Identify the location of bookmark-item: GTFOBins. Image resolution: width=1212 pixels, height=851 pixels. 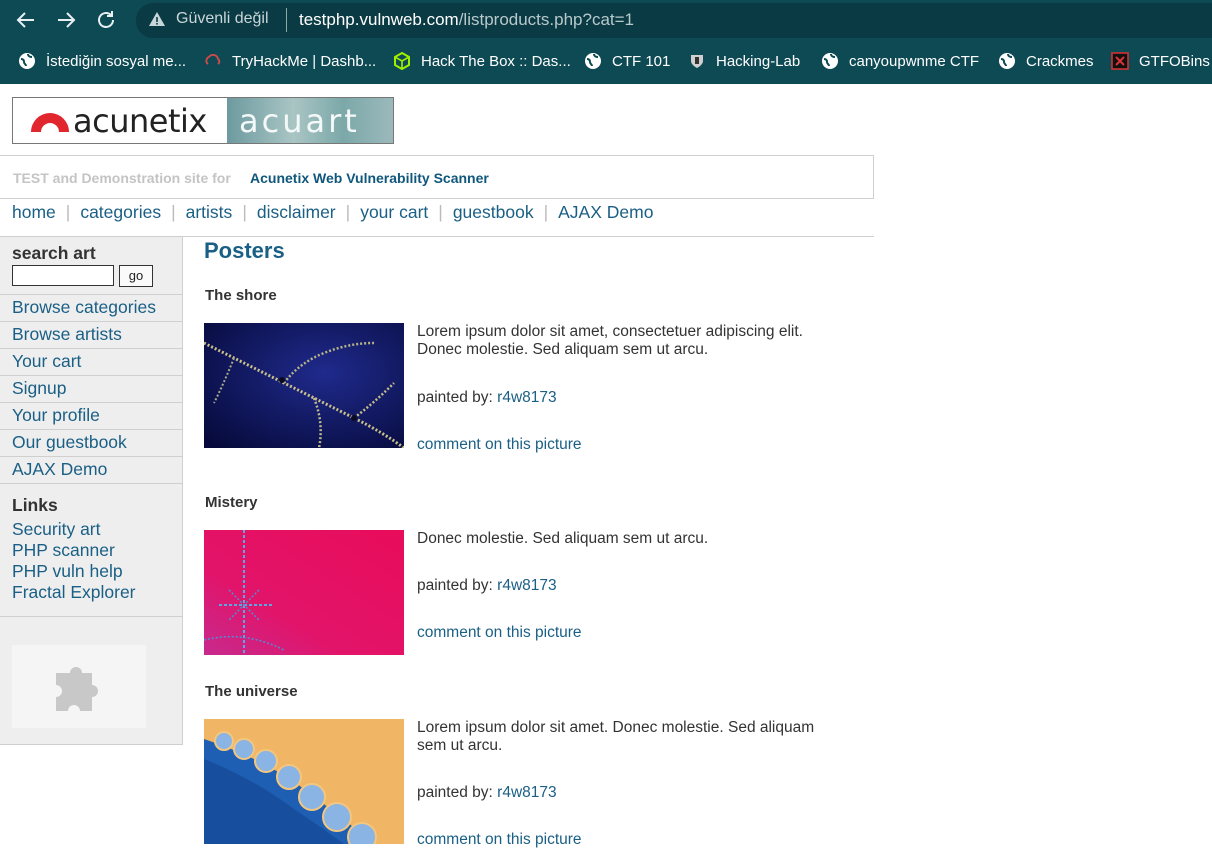
(1160, 61).